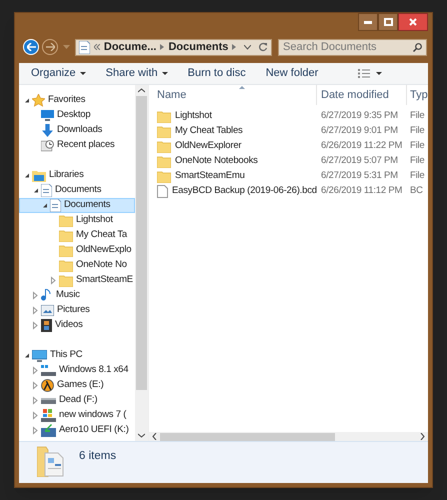  Describe the element at coordinates (47, 310) in the screenshot. I see `picture-icon` at that location.